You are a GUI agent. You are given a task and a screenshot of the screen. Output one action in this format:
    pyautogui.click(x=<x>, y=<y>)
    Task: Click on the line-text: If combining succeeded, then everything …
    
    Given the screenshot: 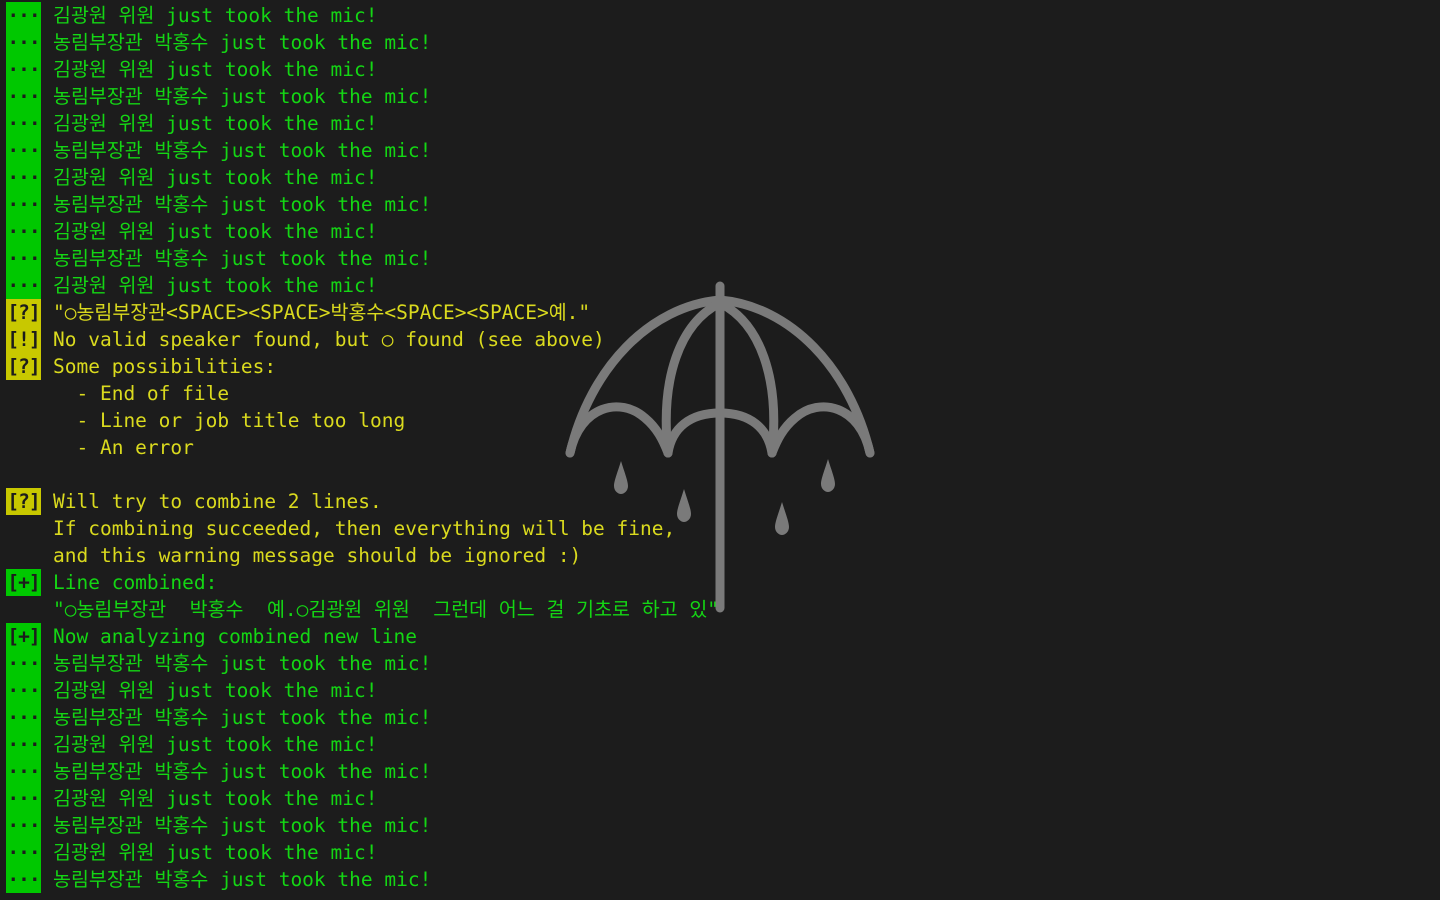 What is the action you would take?
    pyautogui.click(x=364, y=528)
    